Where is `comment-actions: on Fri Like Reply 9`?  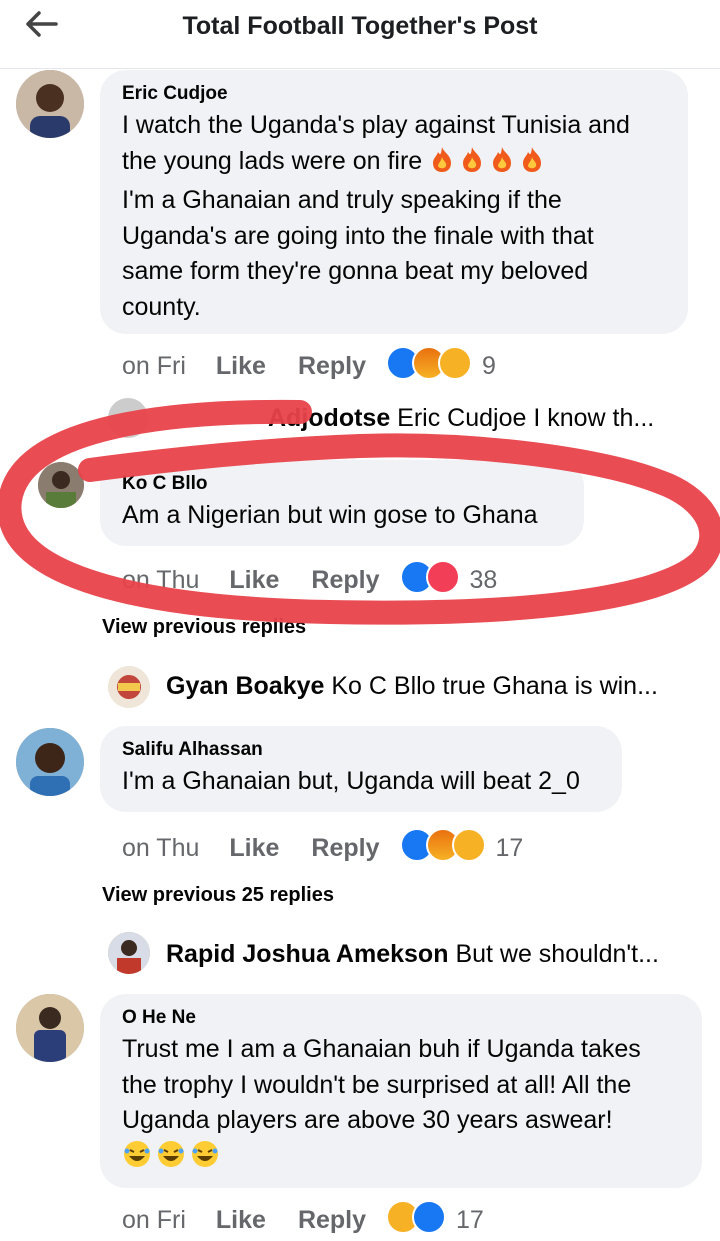 comment-actions: on Fri Like Reply 9 is located at coordinates (309, 366).